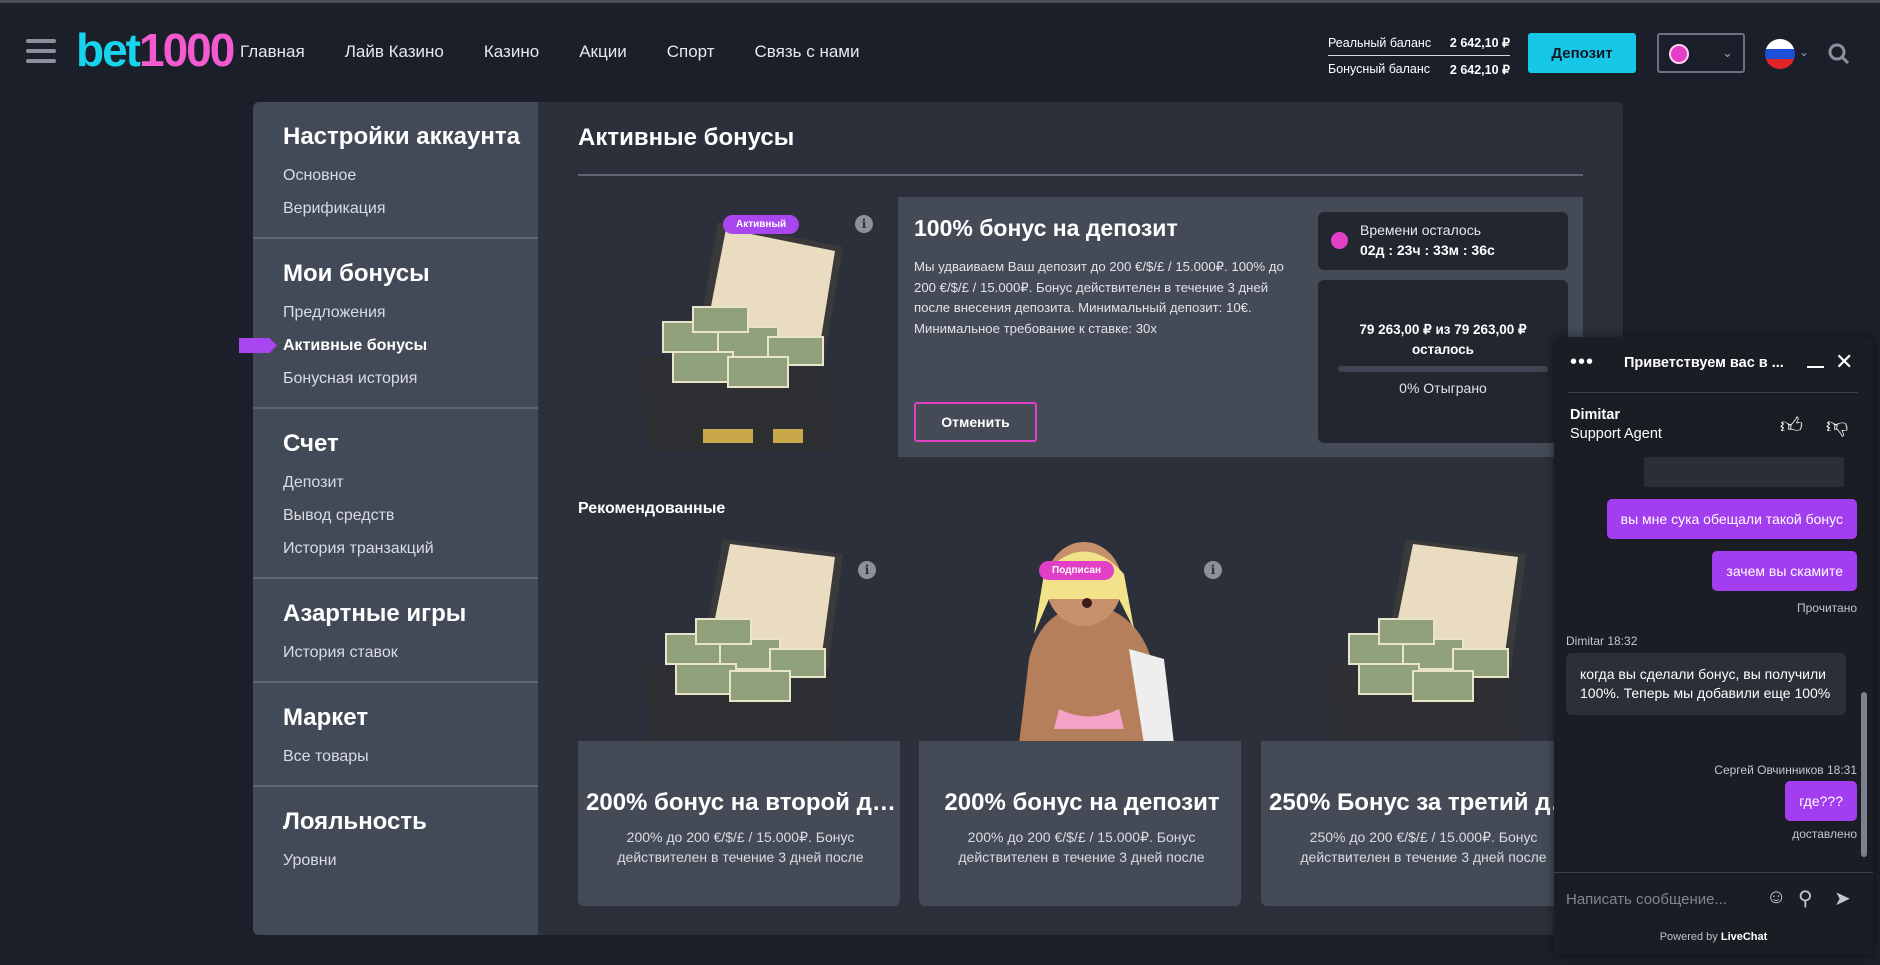  I want to click on timer-label: Времени осталось, so click(1420, 230).